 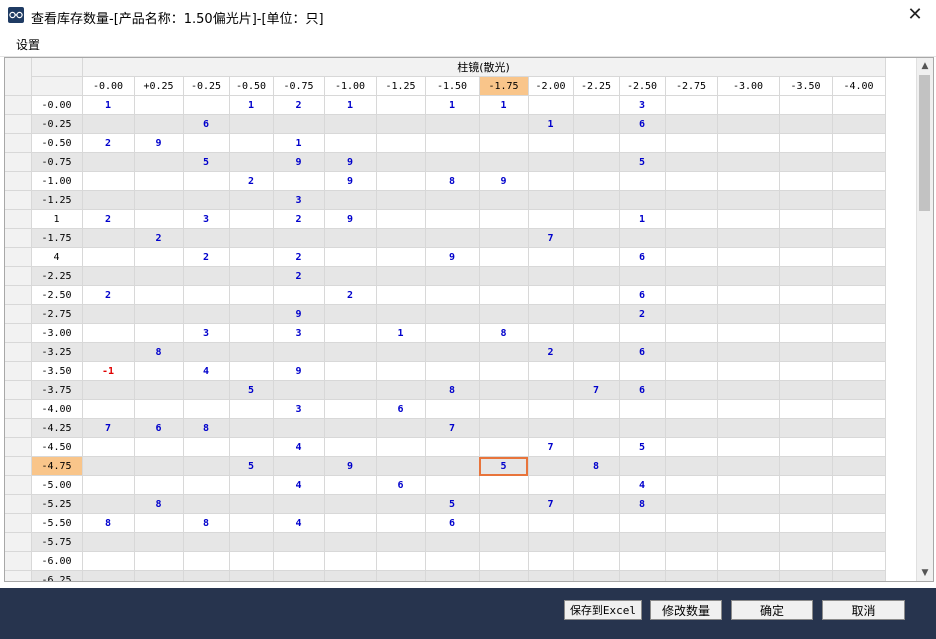 I want to click on row-header: -0.75, so click(x=57, y=162).